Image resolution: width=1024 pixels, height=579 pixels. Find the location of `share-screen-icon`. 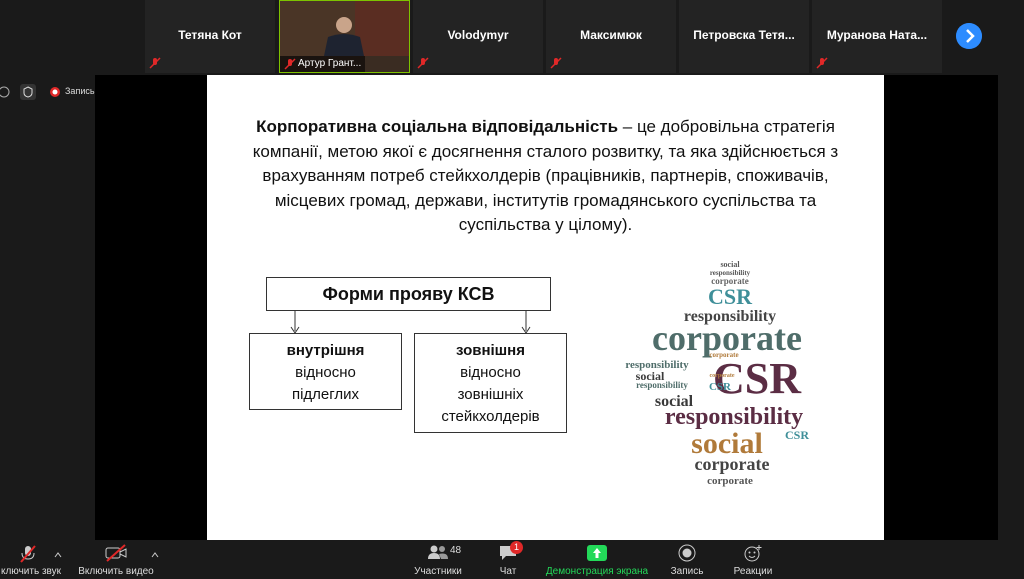

share-screen-icon is located at coordinates (597, 553).